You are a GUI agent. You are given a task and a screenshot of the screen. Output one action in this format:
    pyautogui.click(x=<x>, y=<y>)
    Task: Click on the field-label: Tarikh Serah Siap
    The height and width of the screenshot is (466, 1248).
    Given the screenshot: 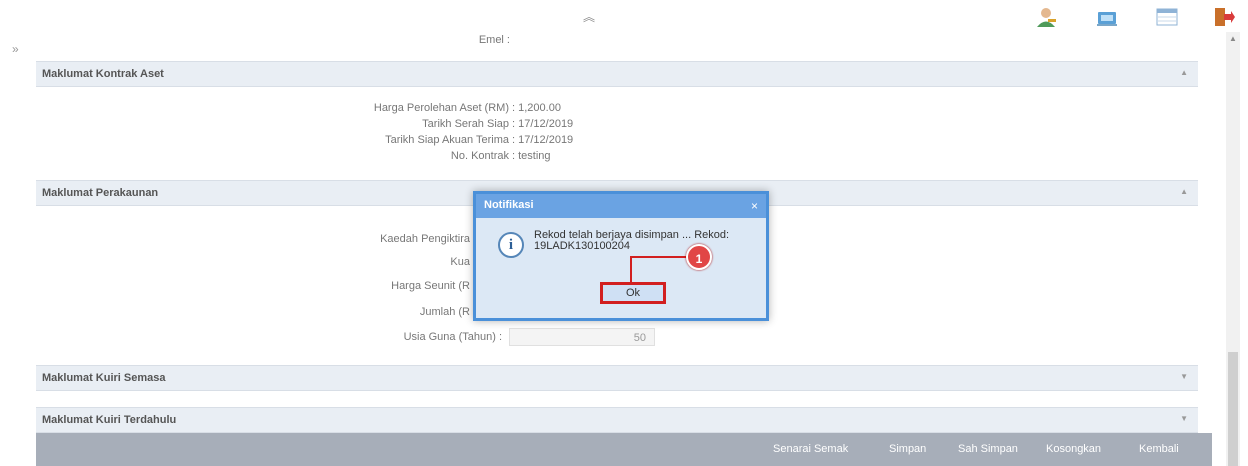 What is the action you would take?
    pyautogui.click(x=465, y=124)
    